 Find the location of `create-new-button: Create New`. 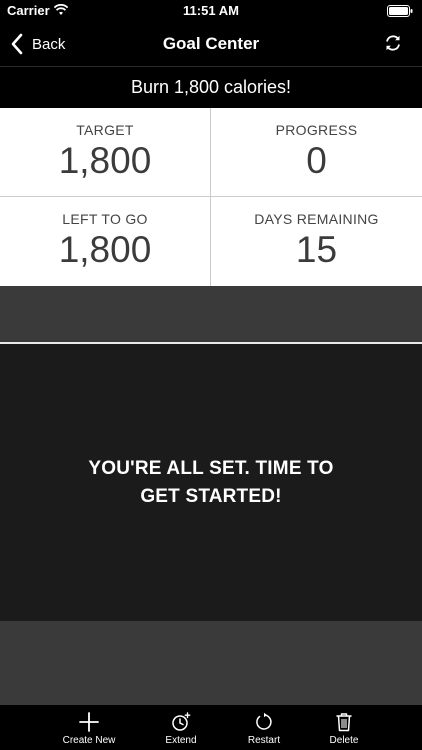

create-new-button: Create New is located at coordinates (89, 727).